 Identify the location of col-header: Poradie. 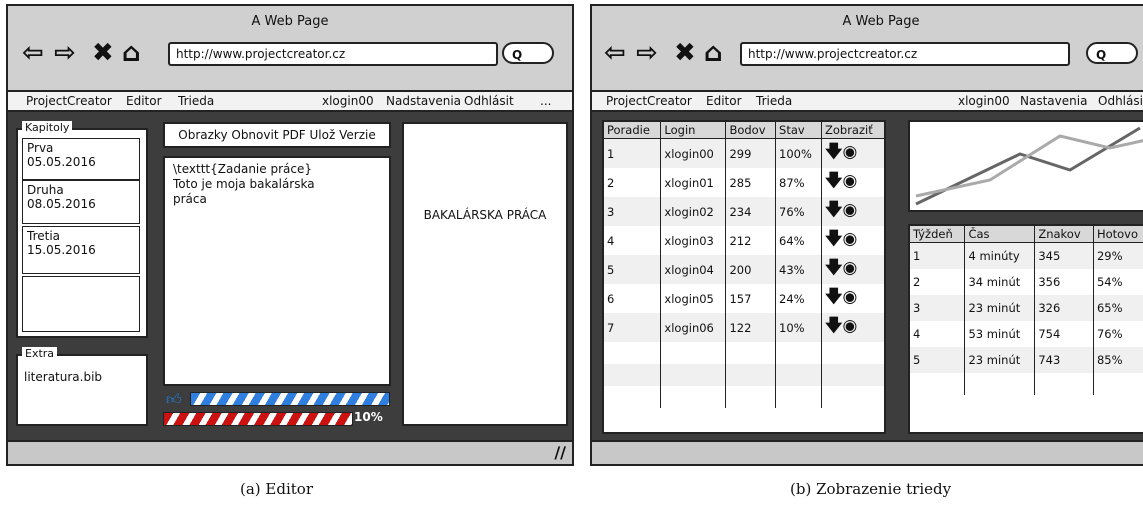
(632, 130).